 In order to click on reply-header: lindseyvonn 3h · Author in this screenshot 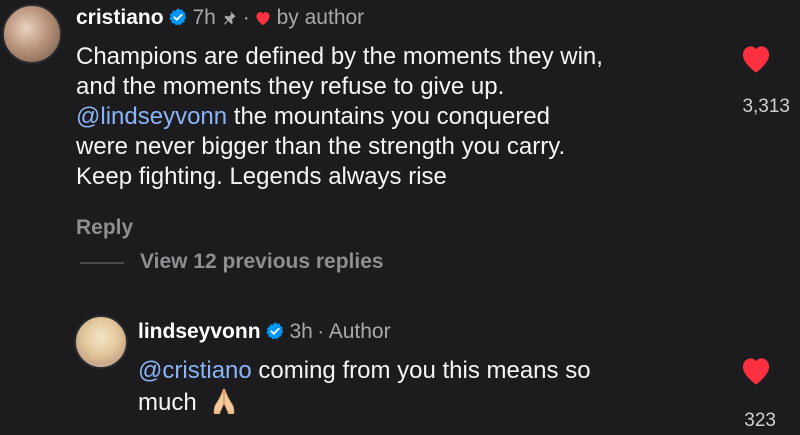, I will do `click(264, 332)`.